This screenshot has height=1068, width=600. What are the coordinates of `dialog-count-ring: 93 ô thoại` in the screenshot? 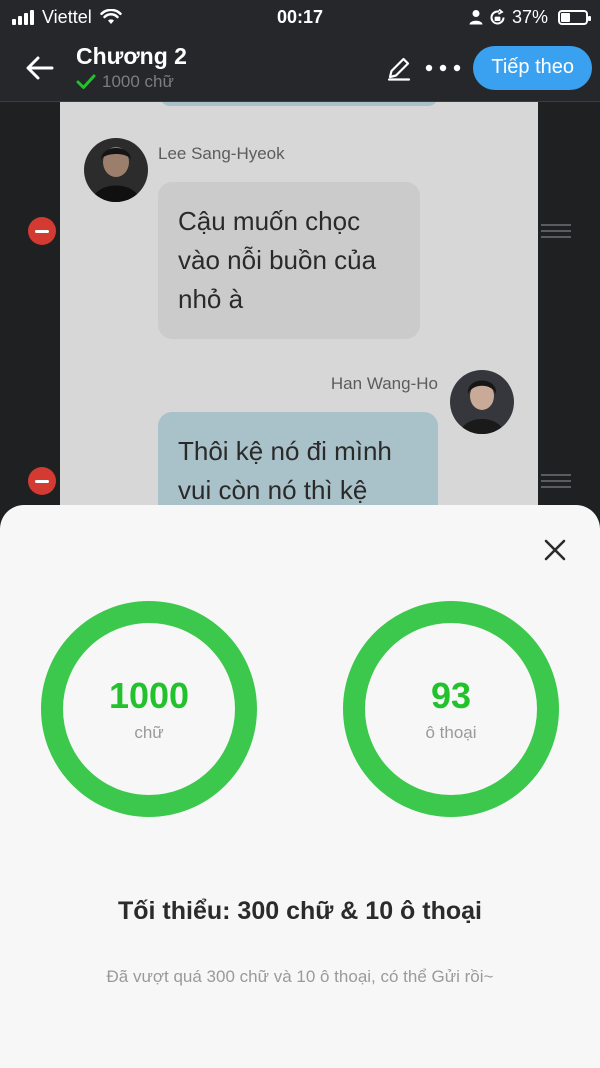 It's located at (451, 709).